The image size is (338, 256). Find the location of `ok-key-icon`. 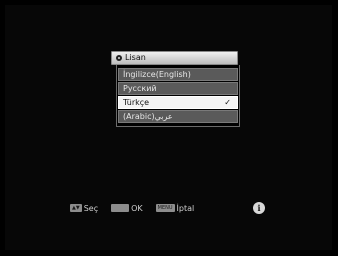

ok-key-icon is located at coordinates (120, 208).